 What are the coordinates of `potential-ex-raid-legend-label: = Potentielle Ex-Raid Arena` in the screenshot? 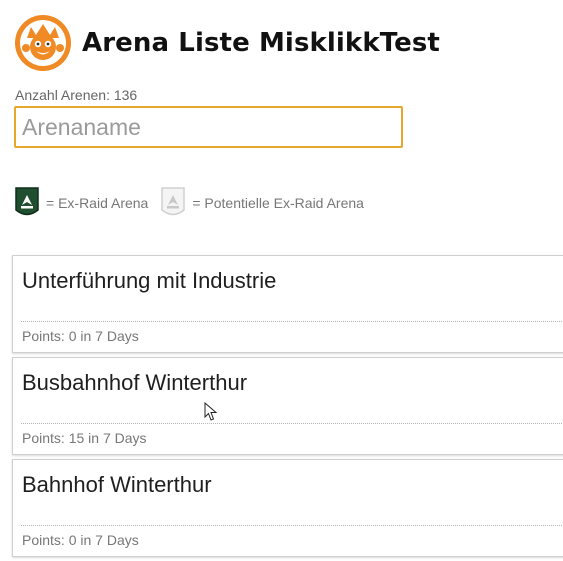 It's located at (278, 203).